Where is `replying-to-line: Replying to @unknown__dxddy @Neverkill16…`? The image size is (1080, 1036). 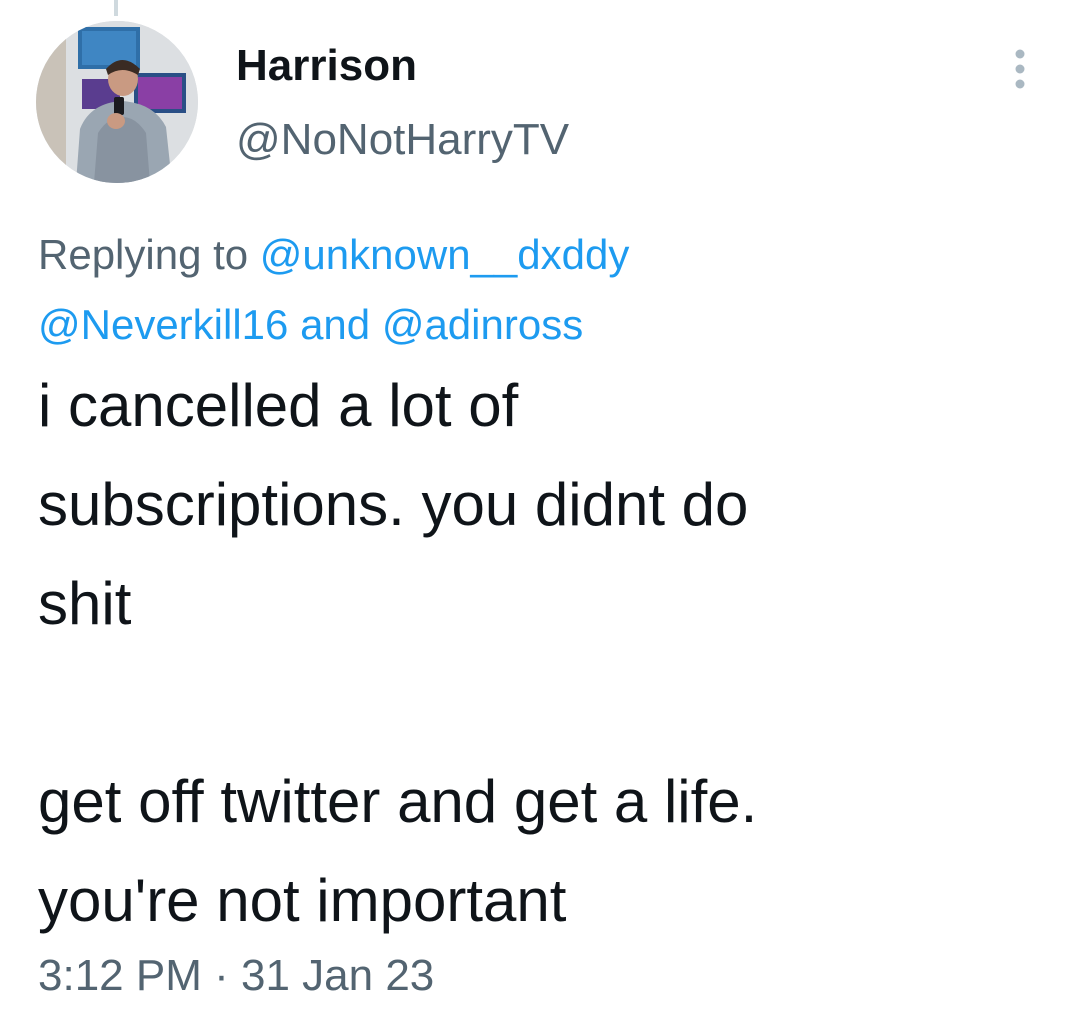
replying-to-line: Replying to @unknown__dxddy @Neverkill16… is located at coordinates (538, 290).